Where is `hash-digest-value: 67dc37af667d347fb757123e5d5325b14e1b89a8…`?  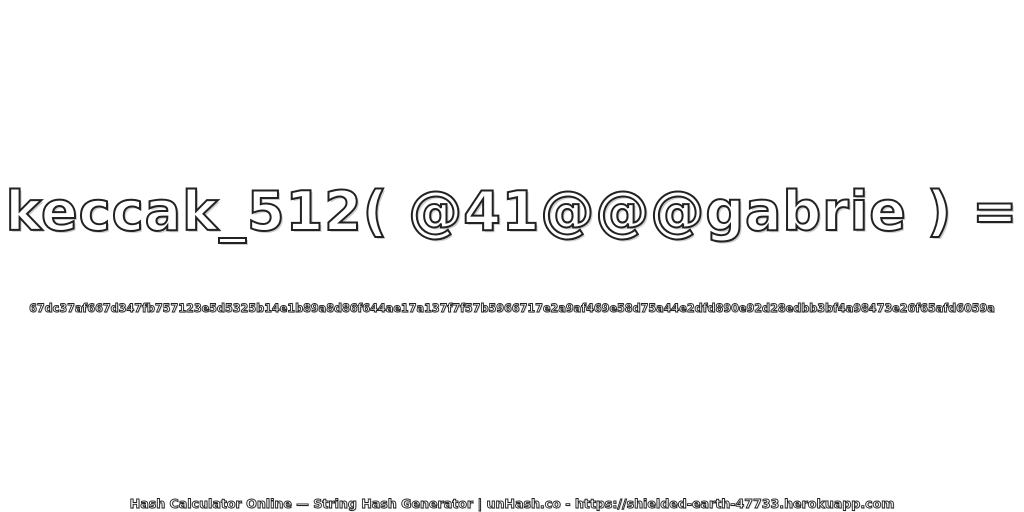
hash-digest-value: 67dc37af667d347fb757123e5d5325b14e1b89a8… is located at coordinates (512, 309).